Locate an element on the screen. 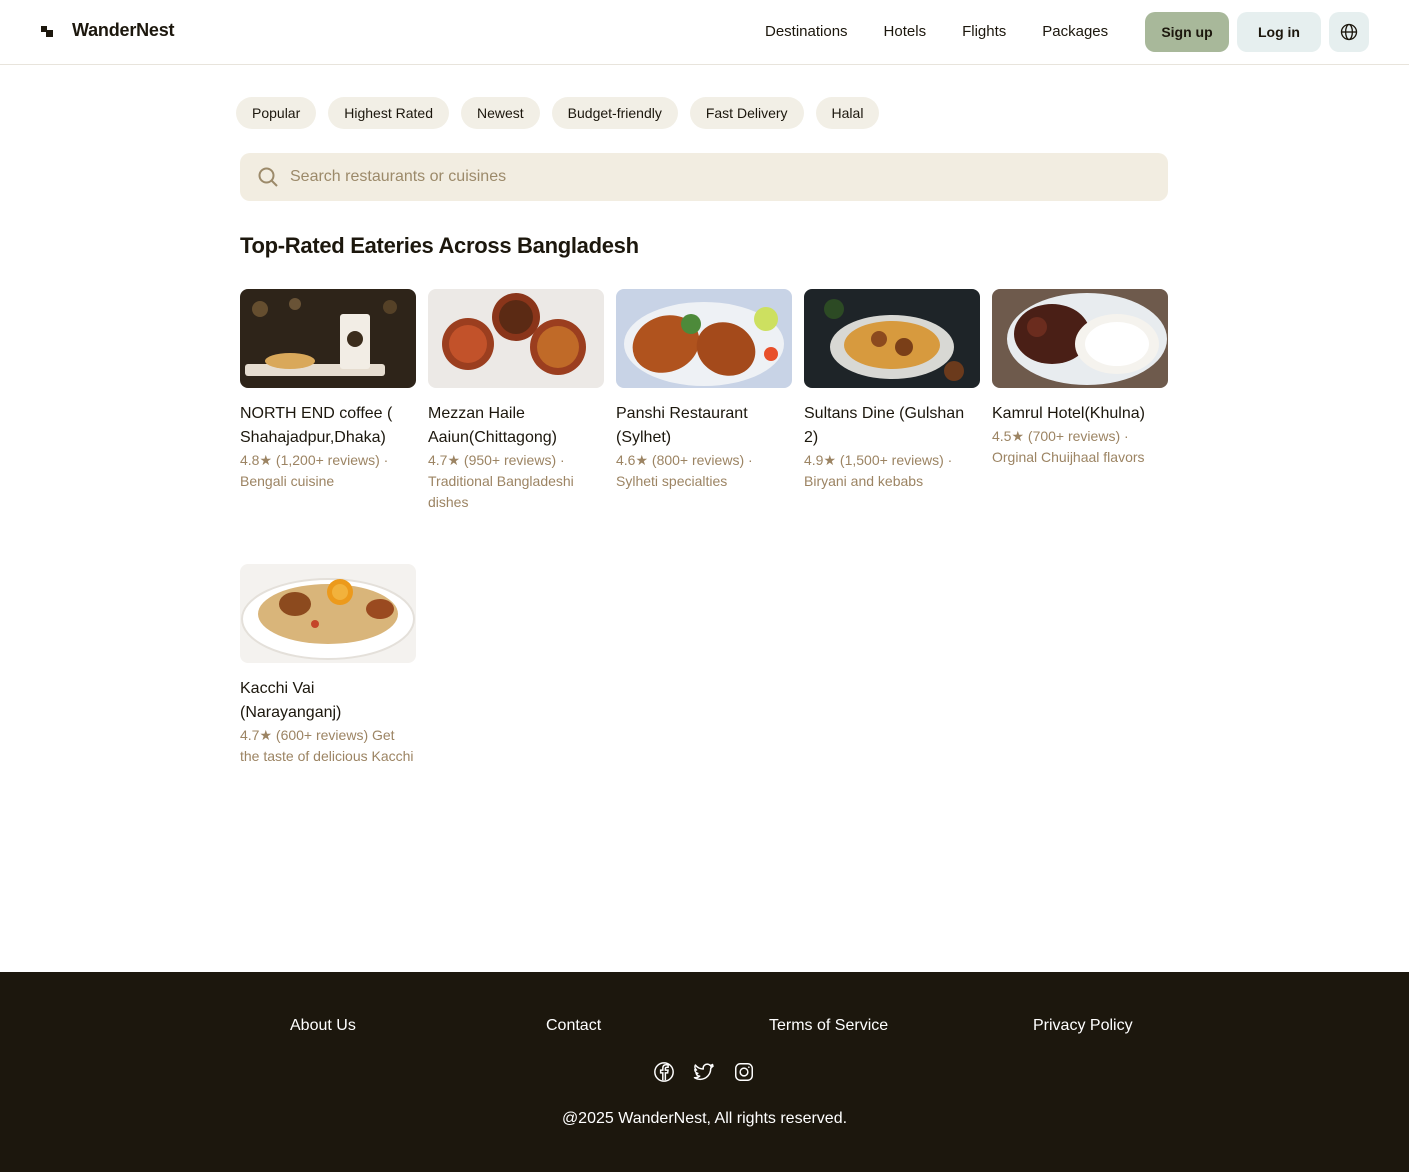 The width and height of the screenshot is (1409, 1172). language-button is located at coordinates (1349, 32).